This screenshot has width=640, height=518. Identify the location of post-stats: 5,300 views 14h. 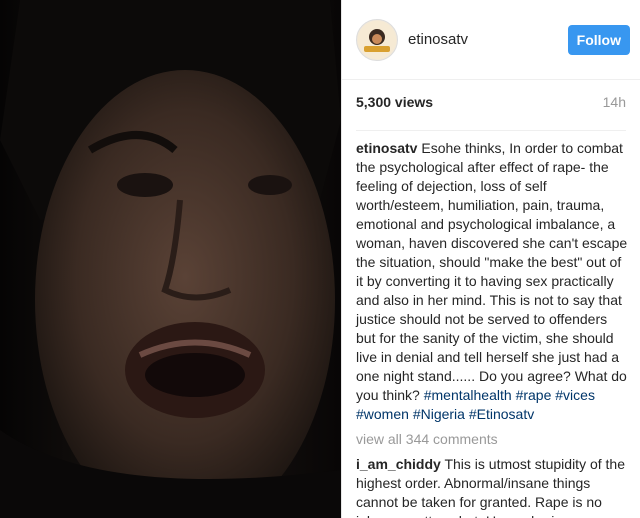
(491, 95).